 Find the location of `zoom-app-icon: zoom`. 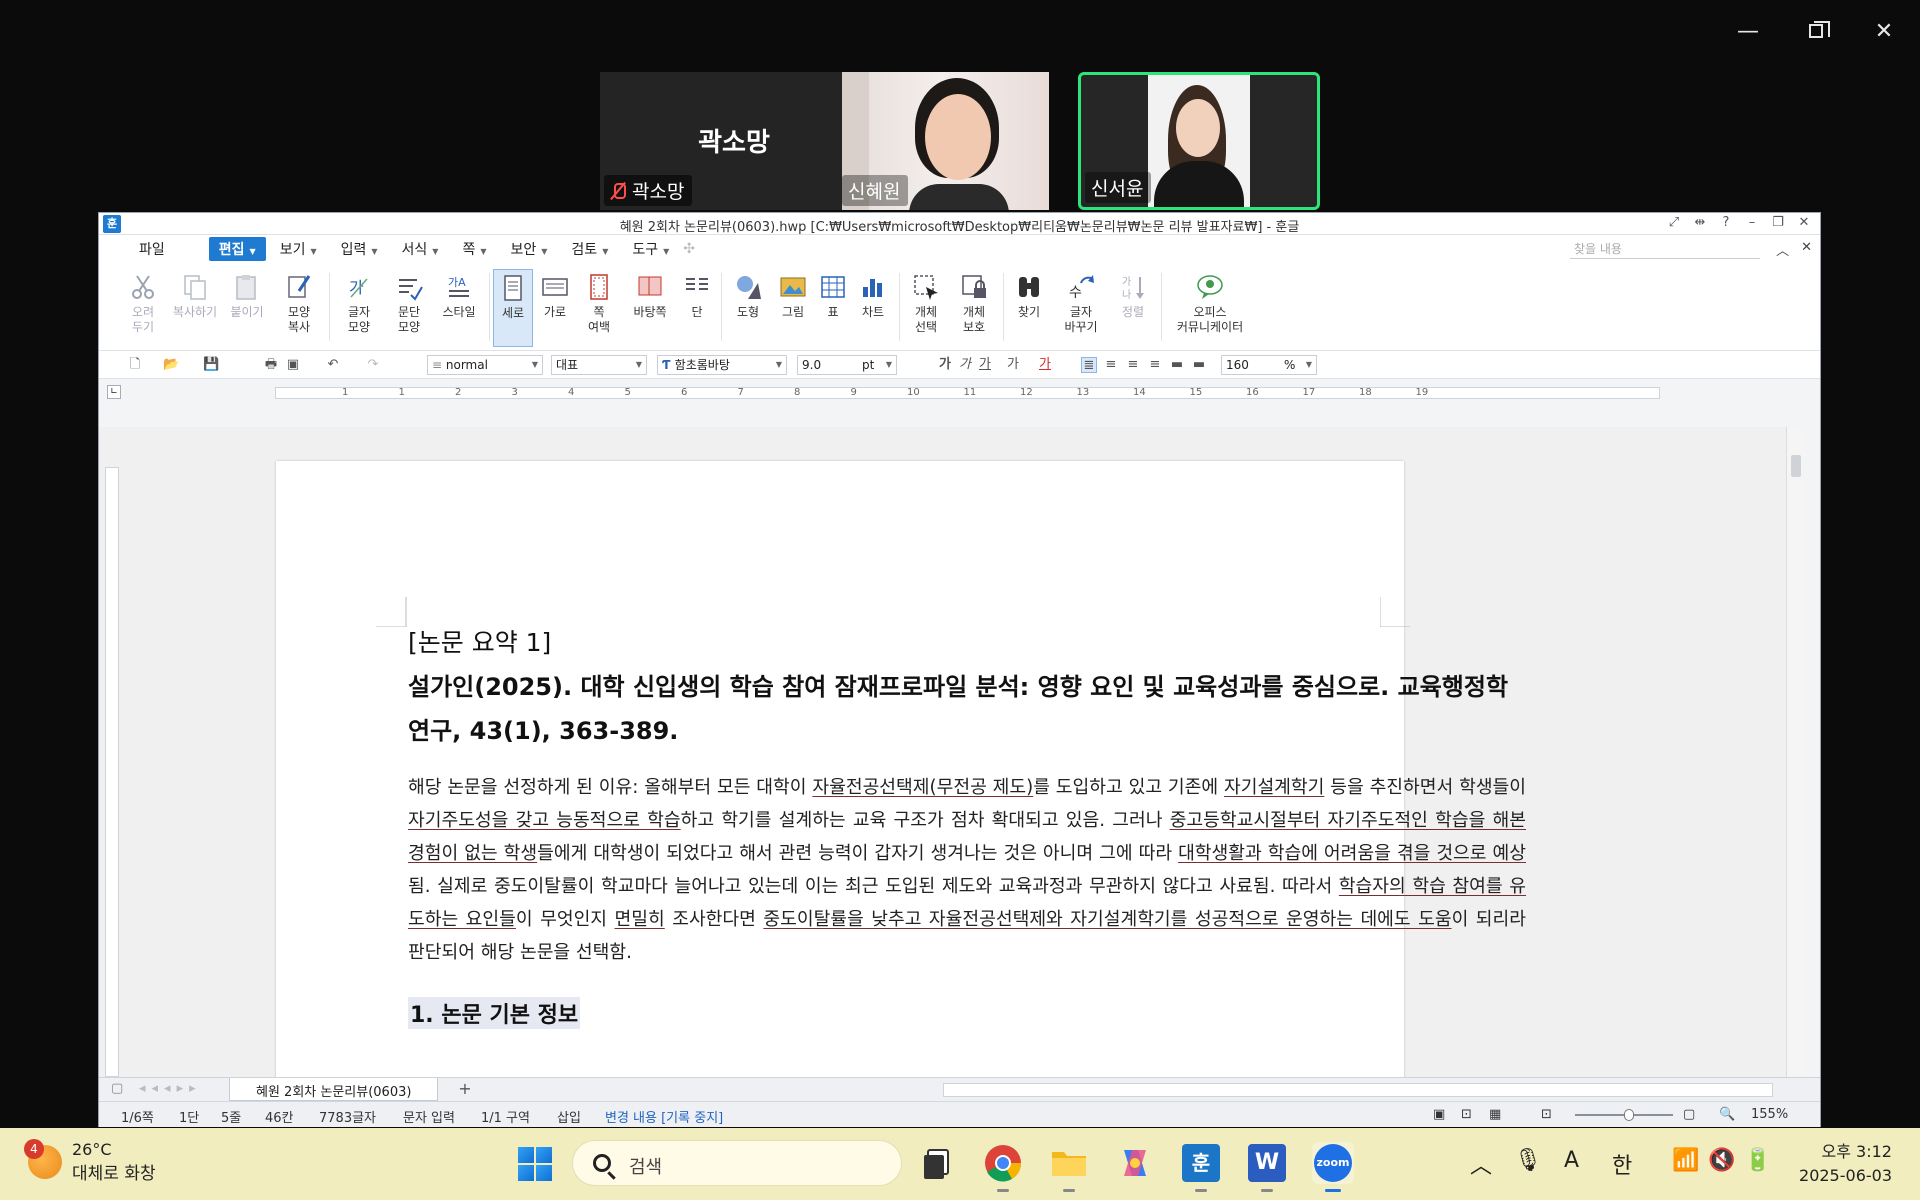

zoom-app-icon: zoom is located at coordinates (1333, 1167).